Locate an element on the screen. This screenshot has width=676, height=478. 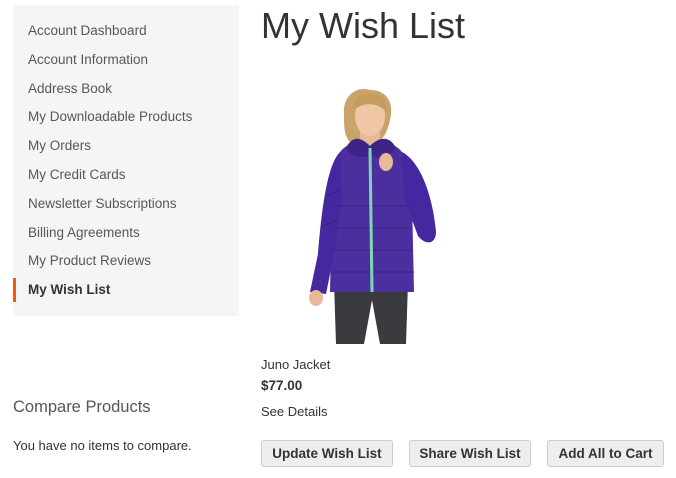
product-image is located at coordinates (371, 215).